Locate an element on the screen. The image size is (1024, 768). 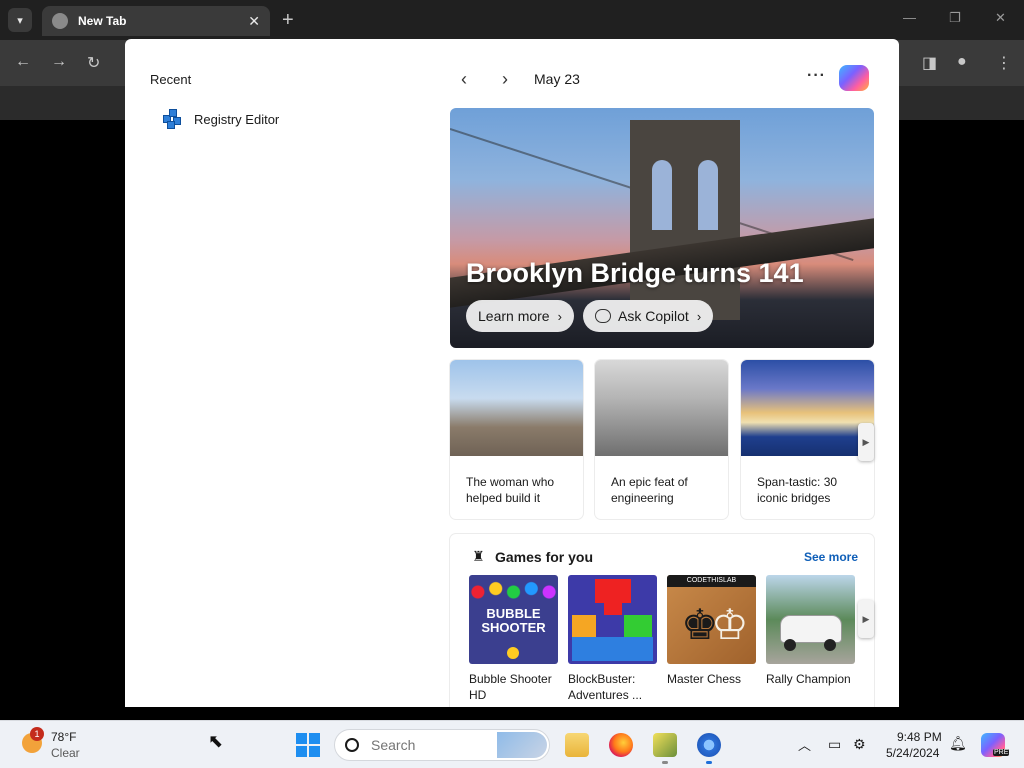
white-king-icon: ♔ is located at coordinates (730, 624).